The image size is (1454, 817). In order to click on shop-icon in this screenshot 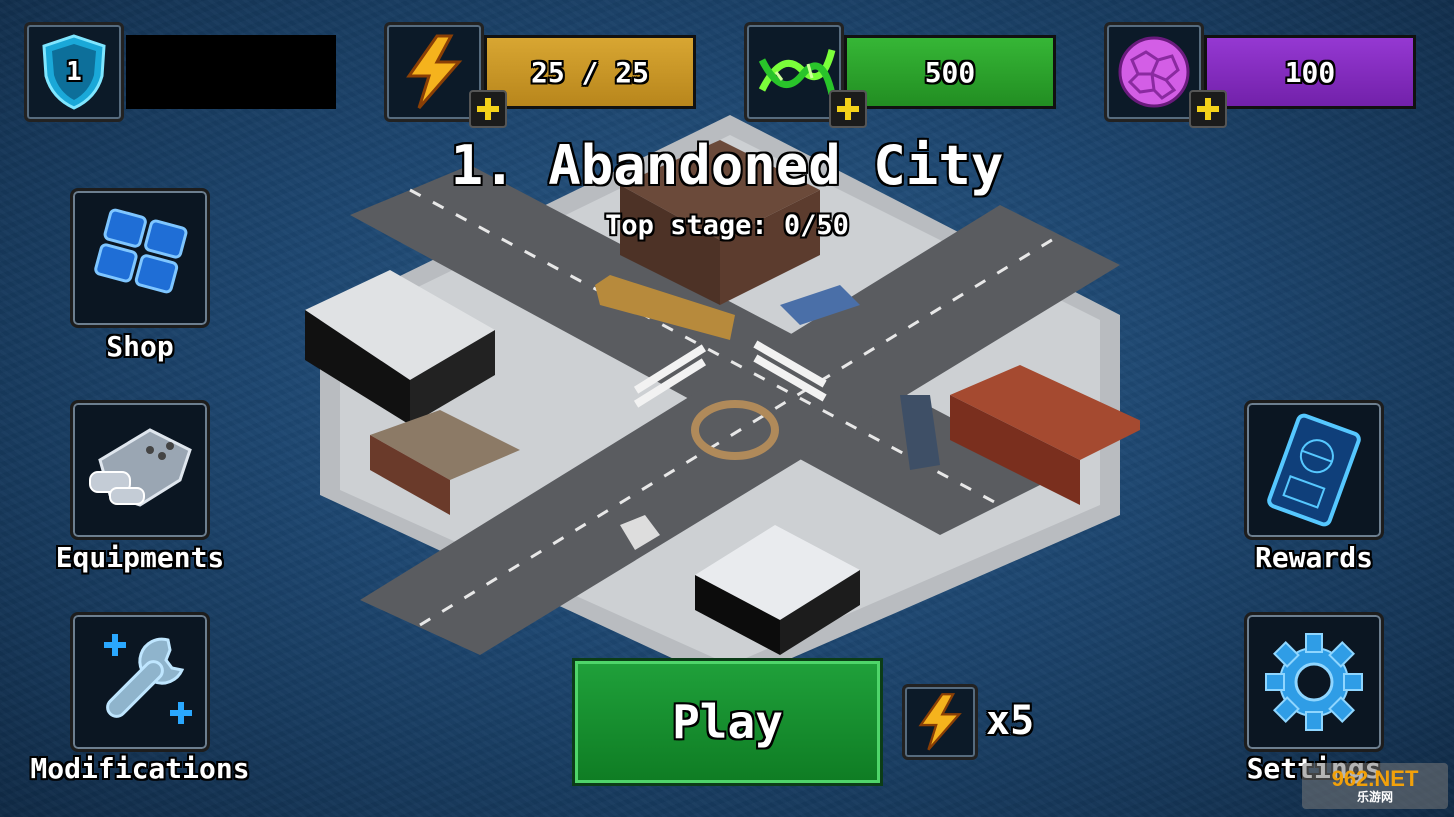, I will do `click(141, 251)`.